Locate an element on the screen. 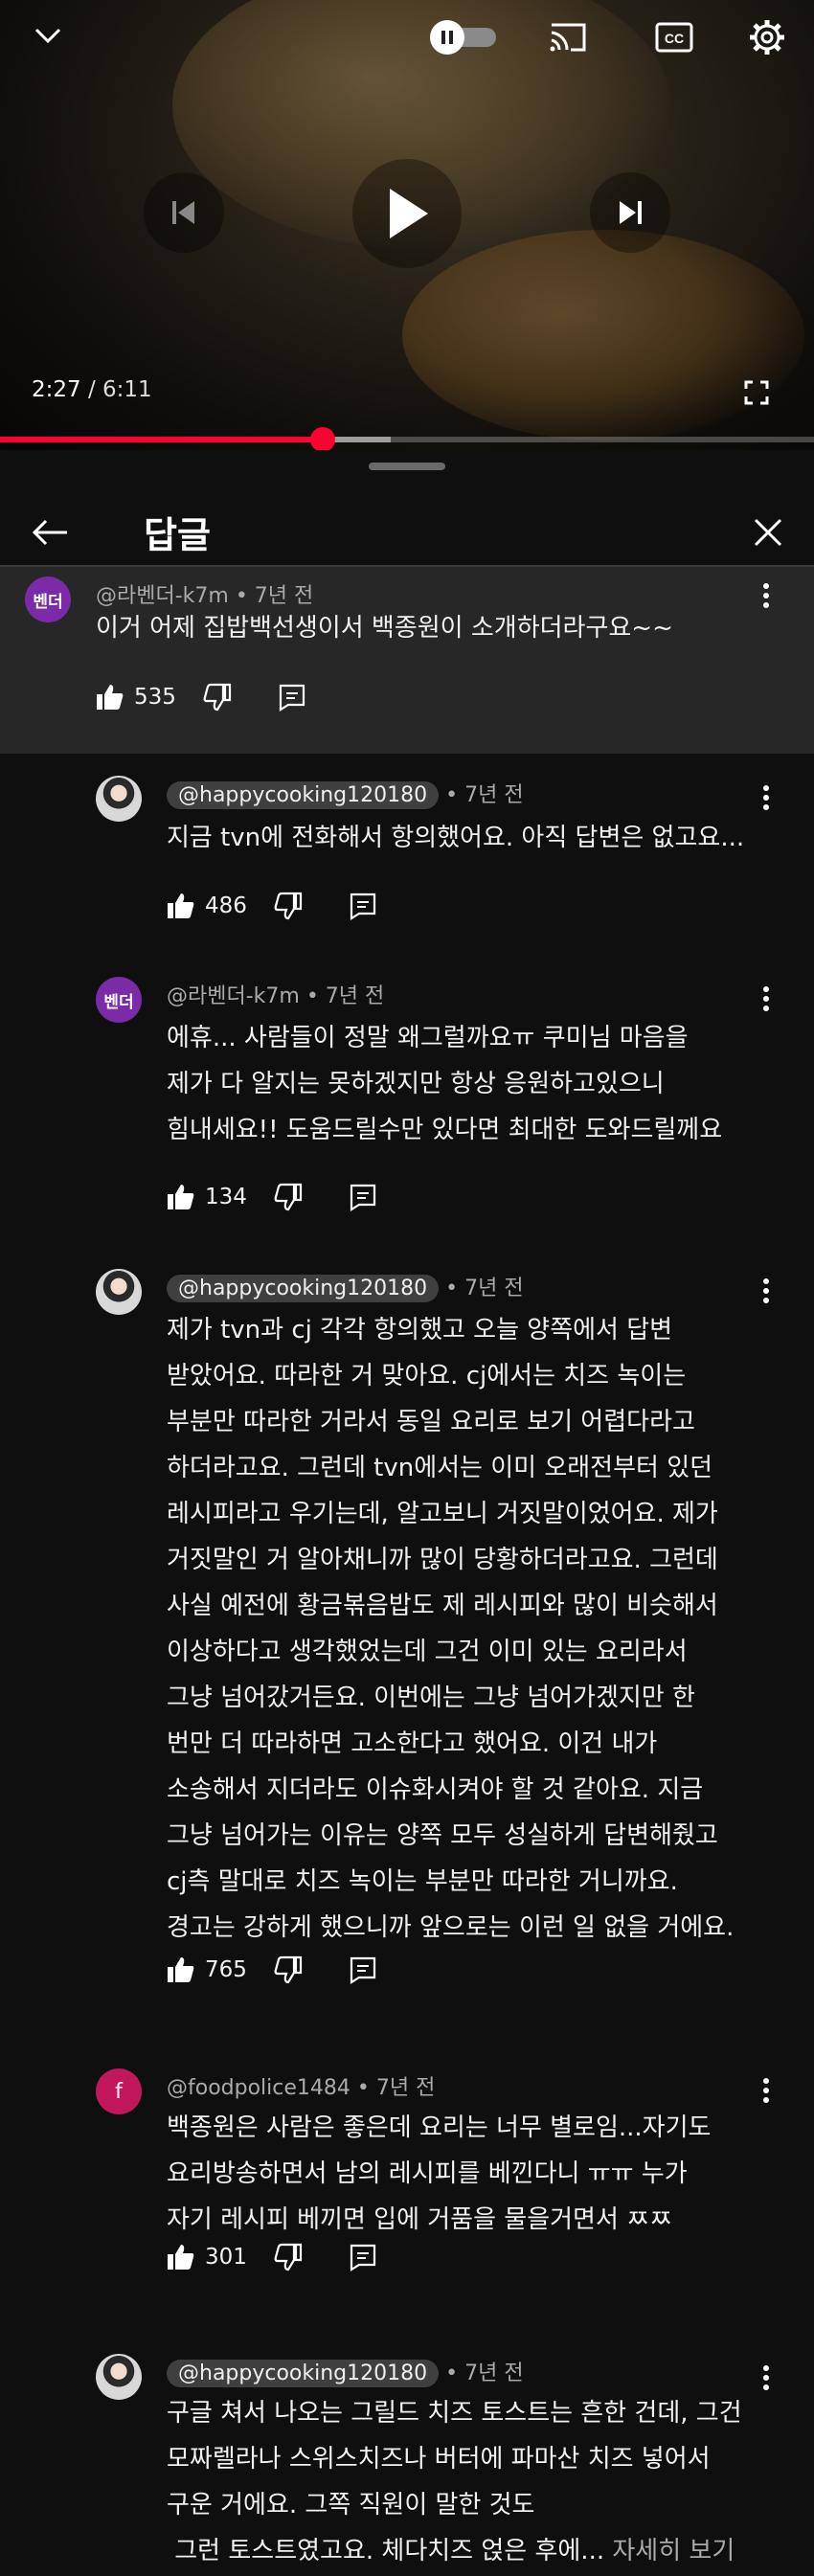 Image resolution: width=814 pixels, height=2576 pixels. comment-author: @라벤더-k7m is located at coordinates (234, 996).